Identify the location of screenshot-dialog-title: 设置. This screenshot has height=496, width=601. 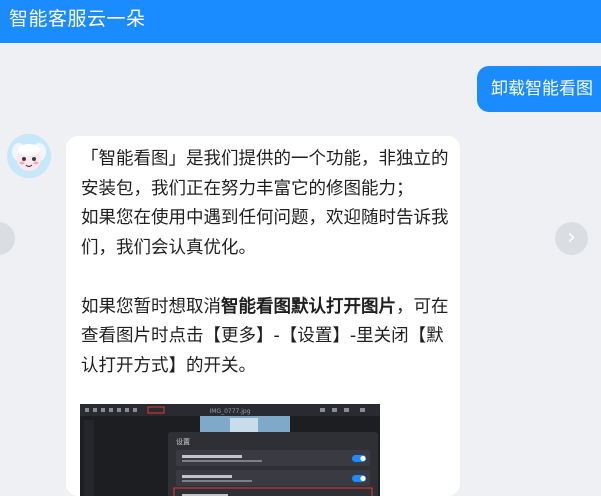
(183, 441).